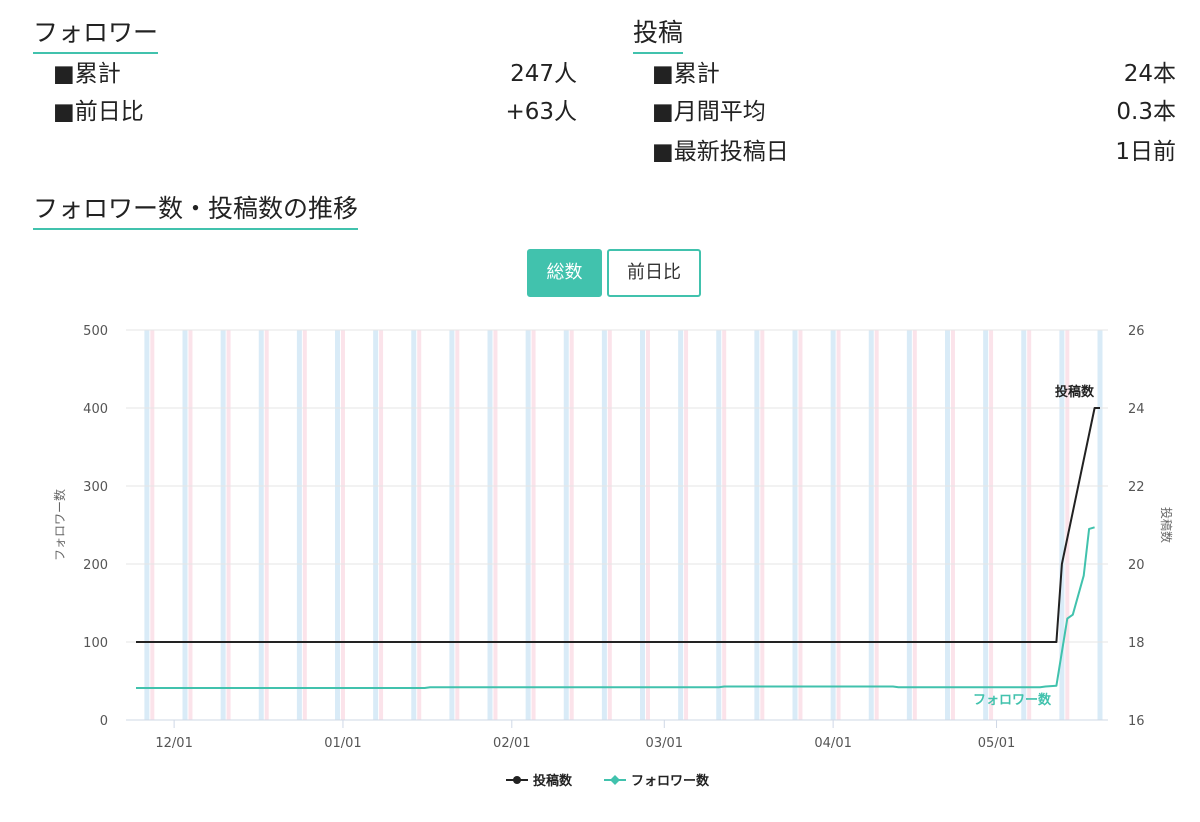 The width and height of the screenshot is (1200, 822). What do you see at coordinates (914, 152) in the screenshot?
I see `posts-latest-row: ■最新投稿日 1日前` at bounding box center [914, 152].